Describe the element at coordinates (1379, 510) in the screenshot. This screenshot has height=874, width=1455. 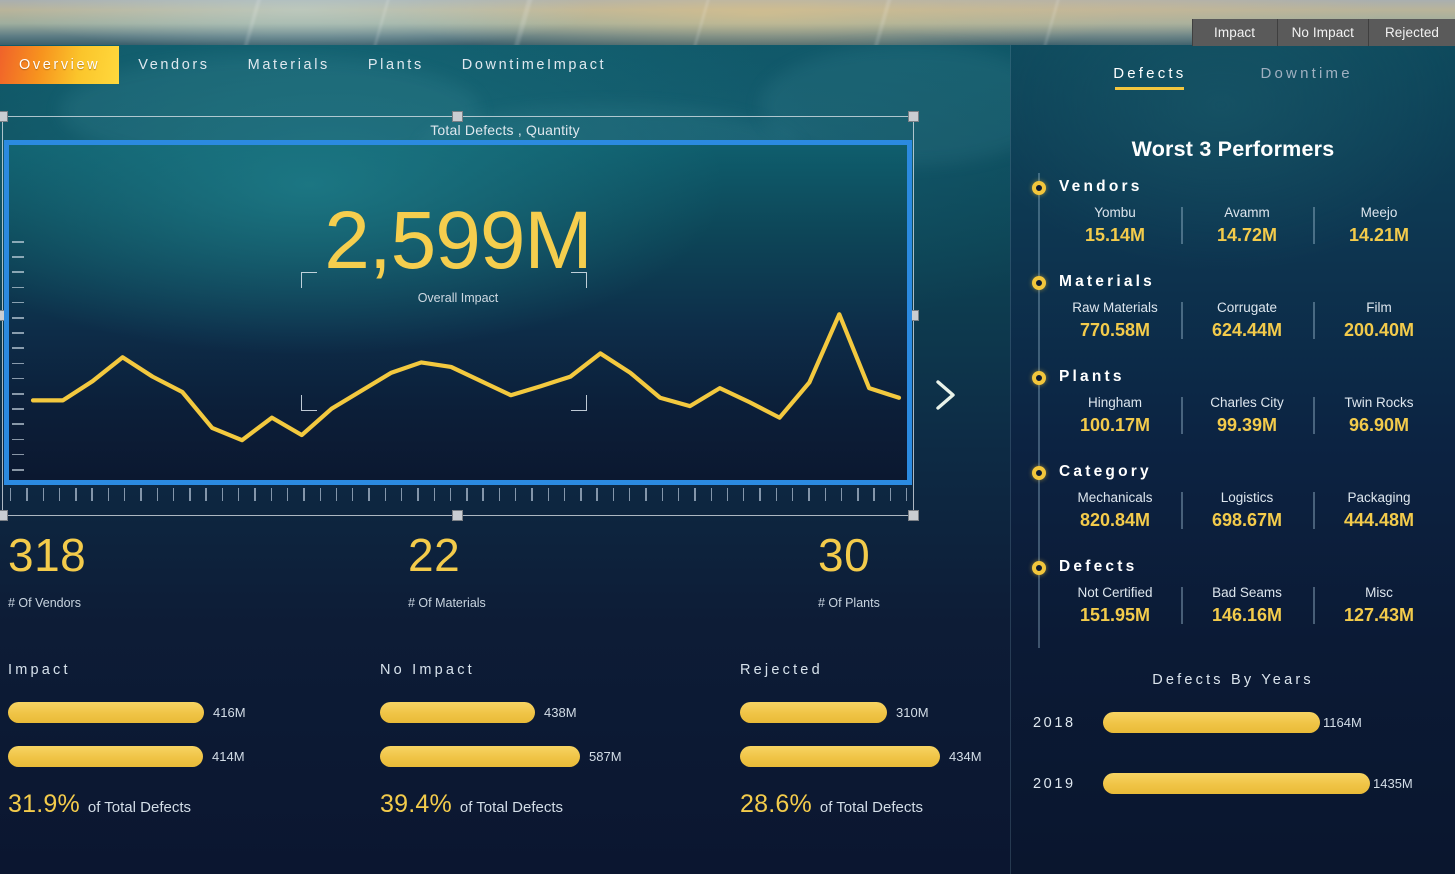
I see `list-item: Packaging 444.48M` at that location.